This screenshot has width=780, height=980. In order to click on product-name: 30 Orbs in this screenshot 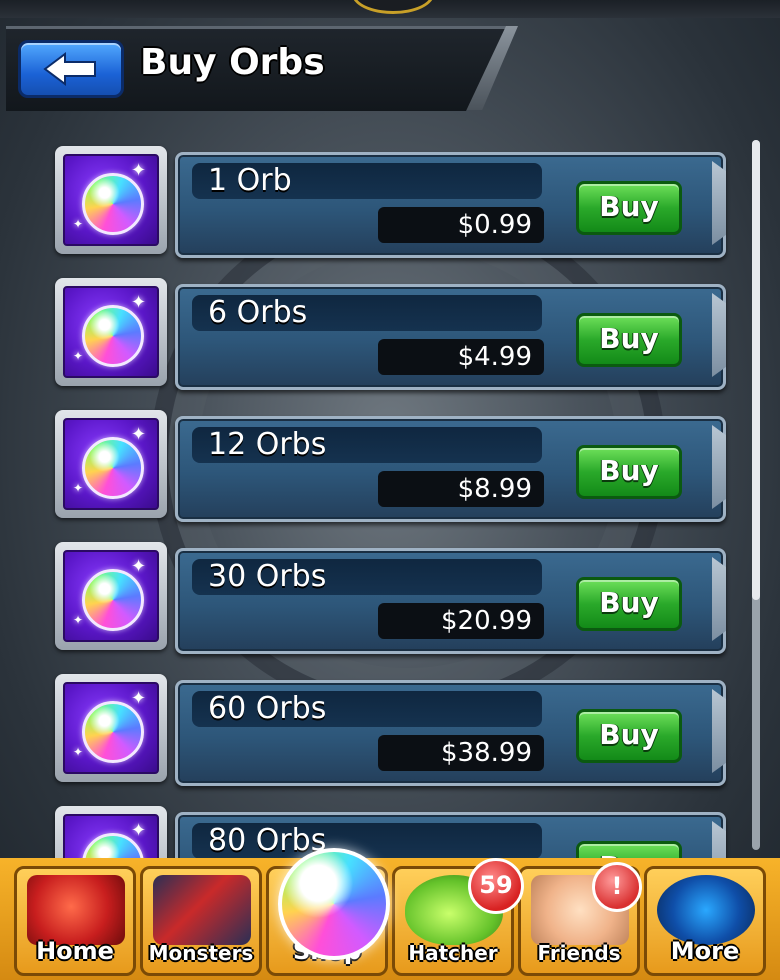, I will do `click(367, 577)`.